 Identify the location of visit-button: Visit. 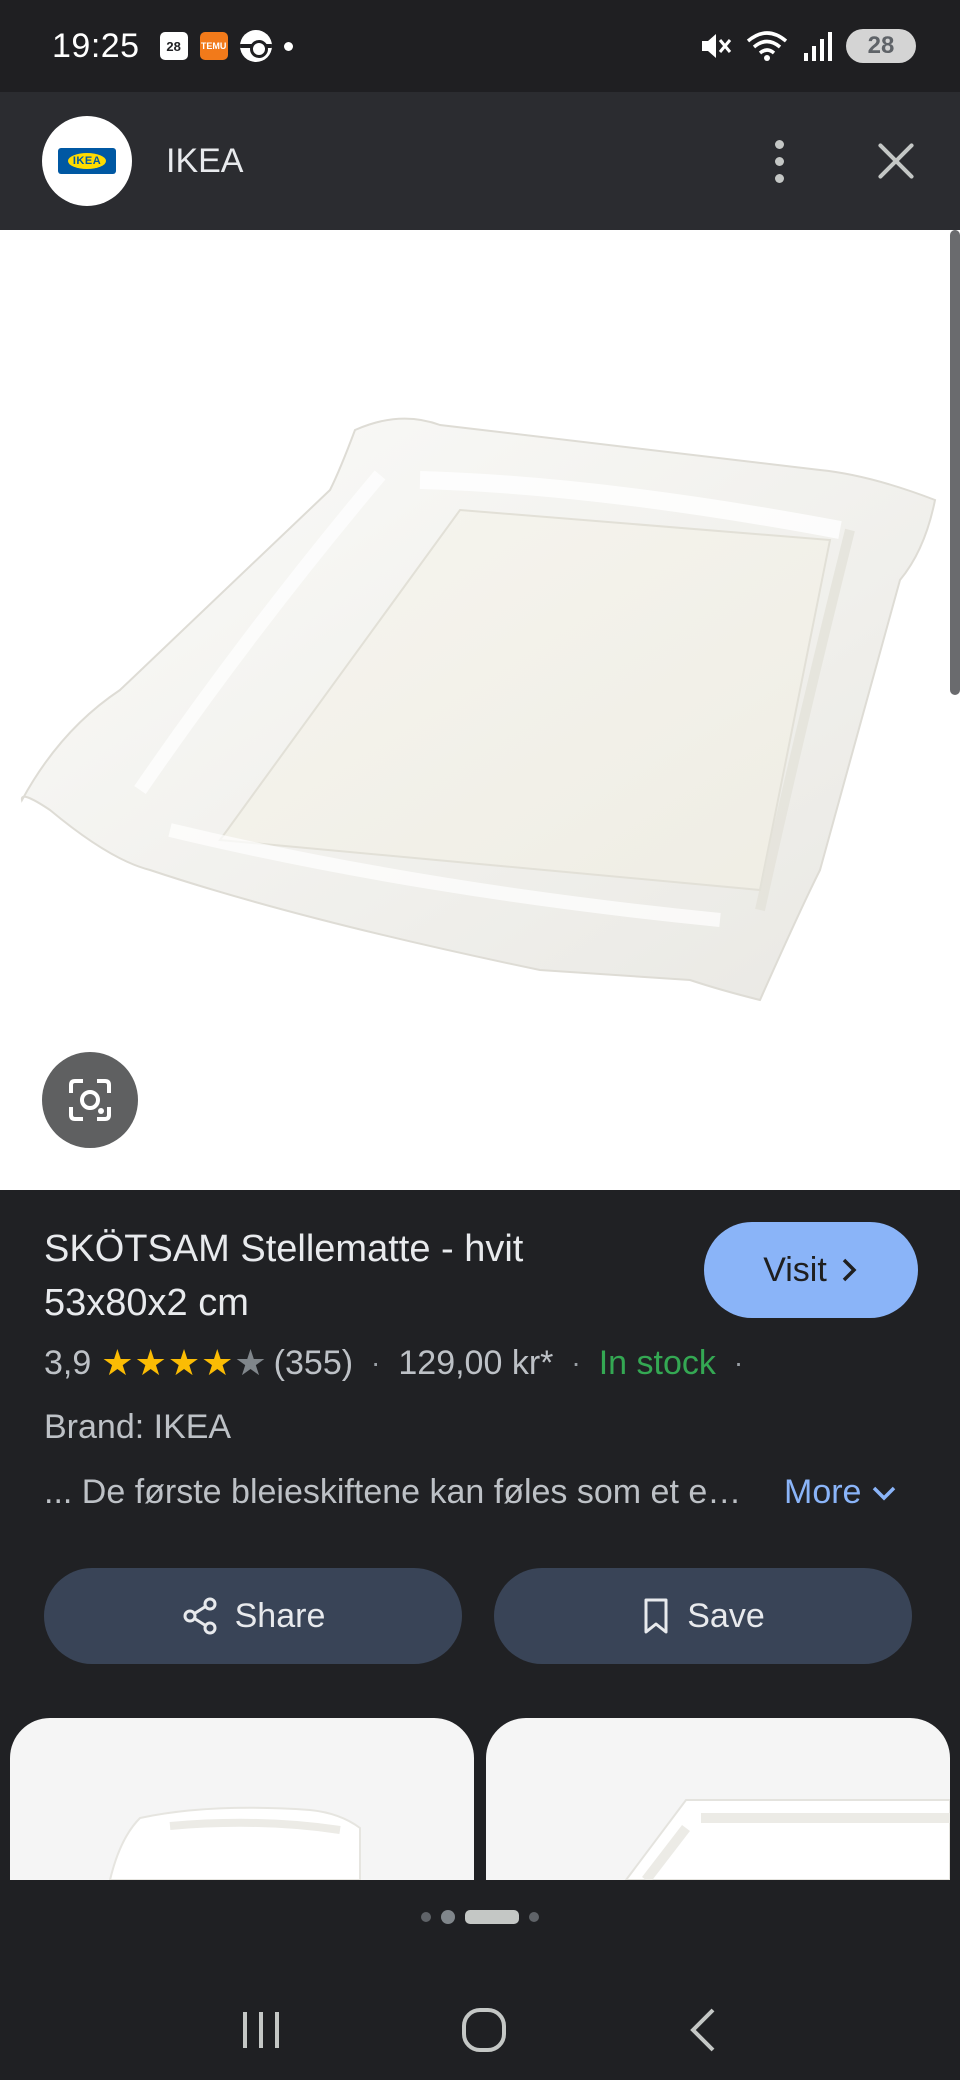
(811, 1270).